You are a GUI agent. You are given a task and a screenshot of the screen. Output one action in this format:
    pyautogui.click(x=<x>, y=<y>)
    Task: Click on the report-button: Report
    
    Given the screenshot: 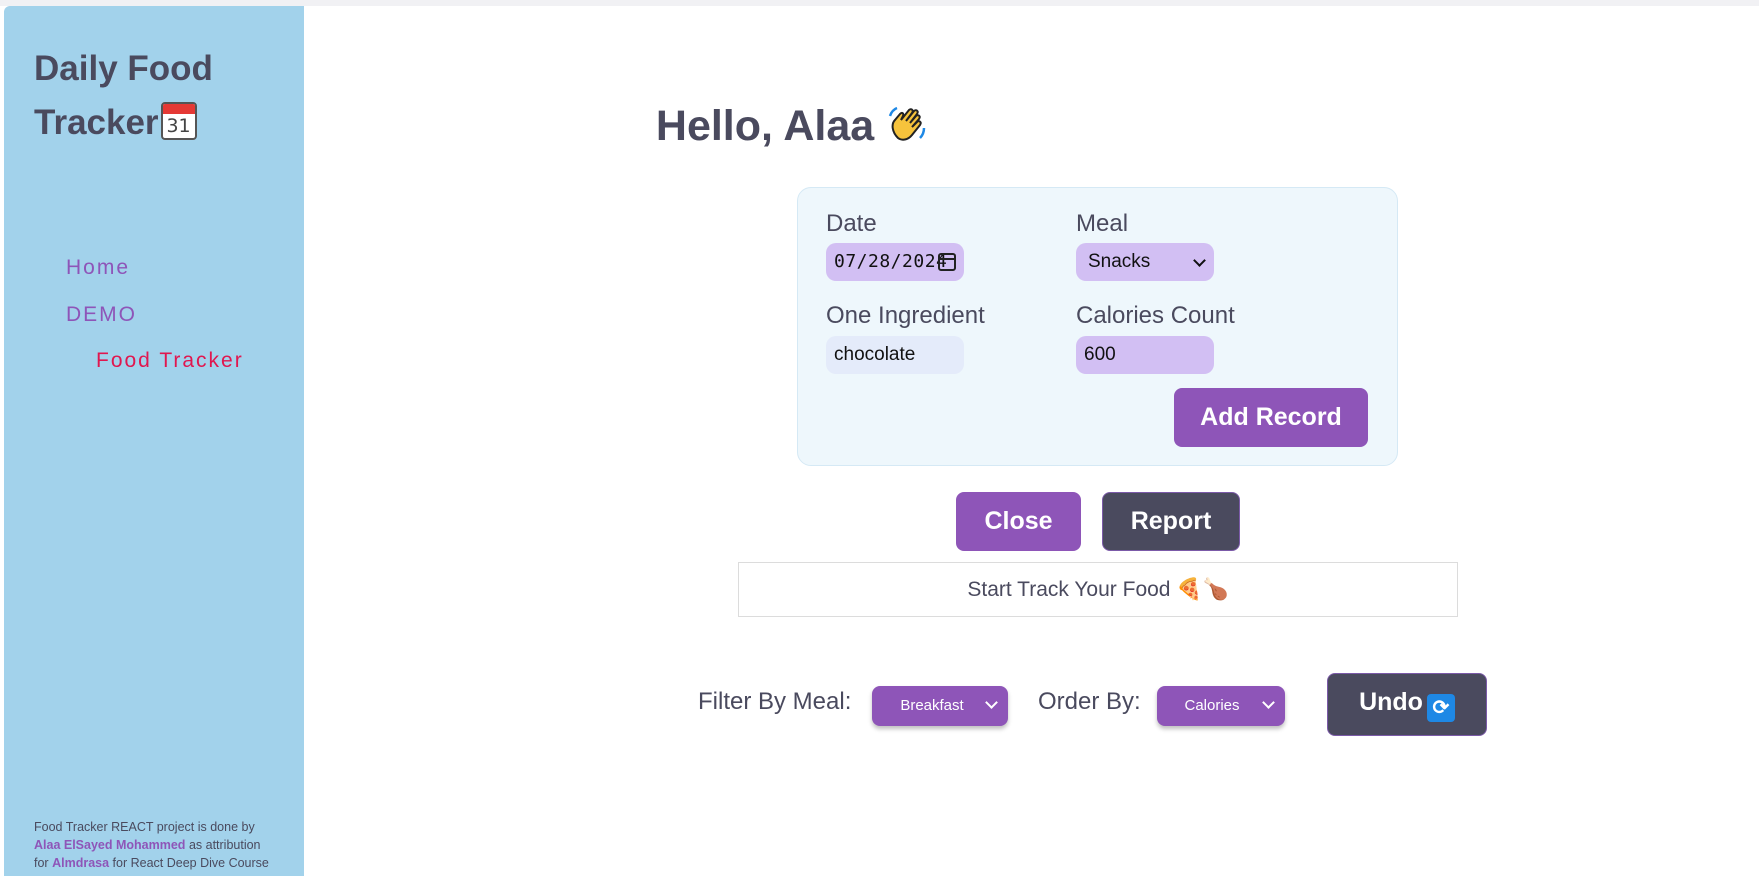 What is the action you would take?
    pyautogui.click(x=1171, y=521)
    